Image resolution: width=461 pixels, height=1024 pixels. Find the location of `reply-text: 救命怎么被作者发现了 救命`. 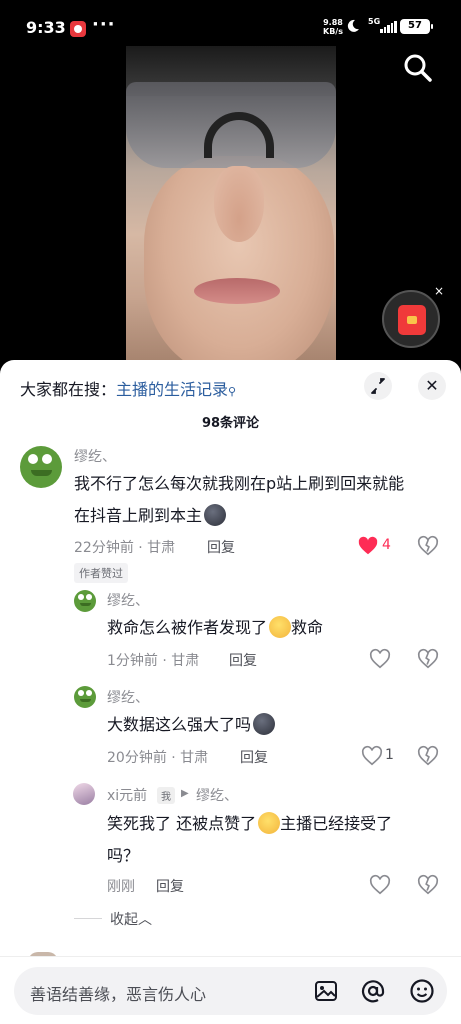

reply-text: 救命怎么被作者发现了 救命 is located at coordinates (277, 628).